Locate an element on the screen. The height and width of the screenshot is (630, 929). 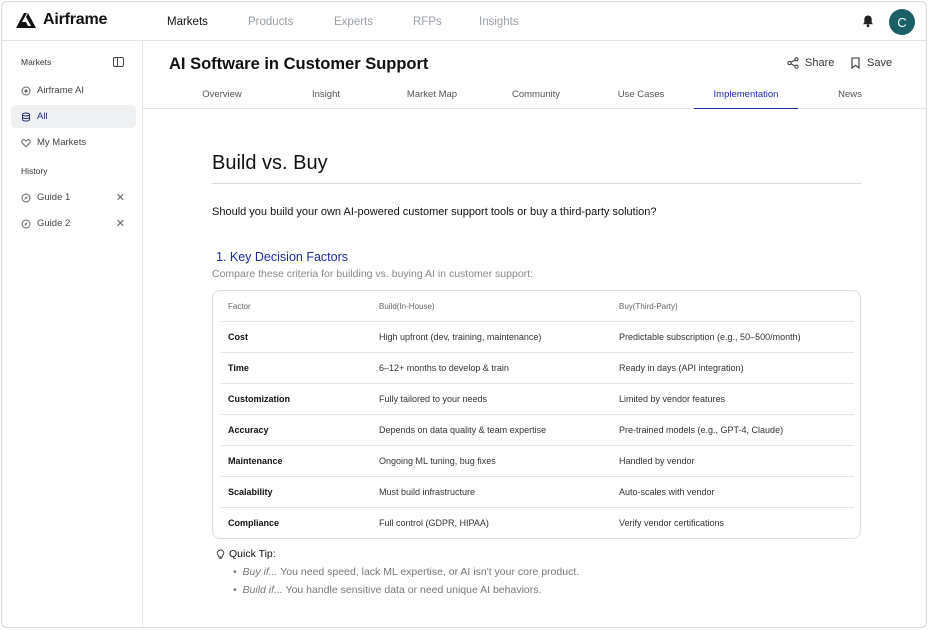
tab-insight: Insight is located at coordinates (326, 94).